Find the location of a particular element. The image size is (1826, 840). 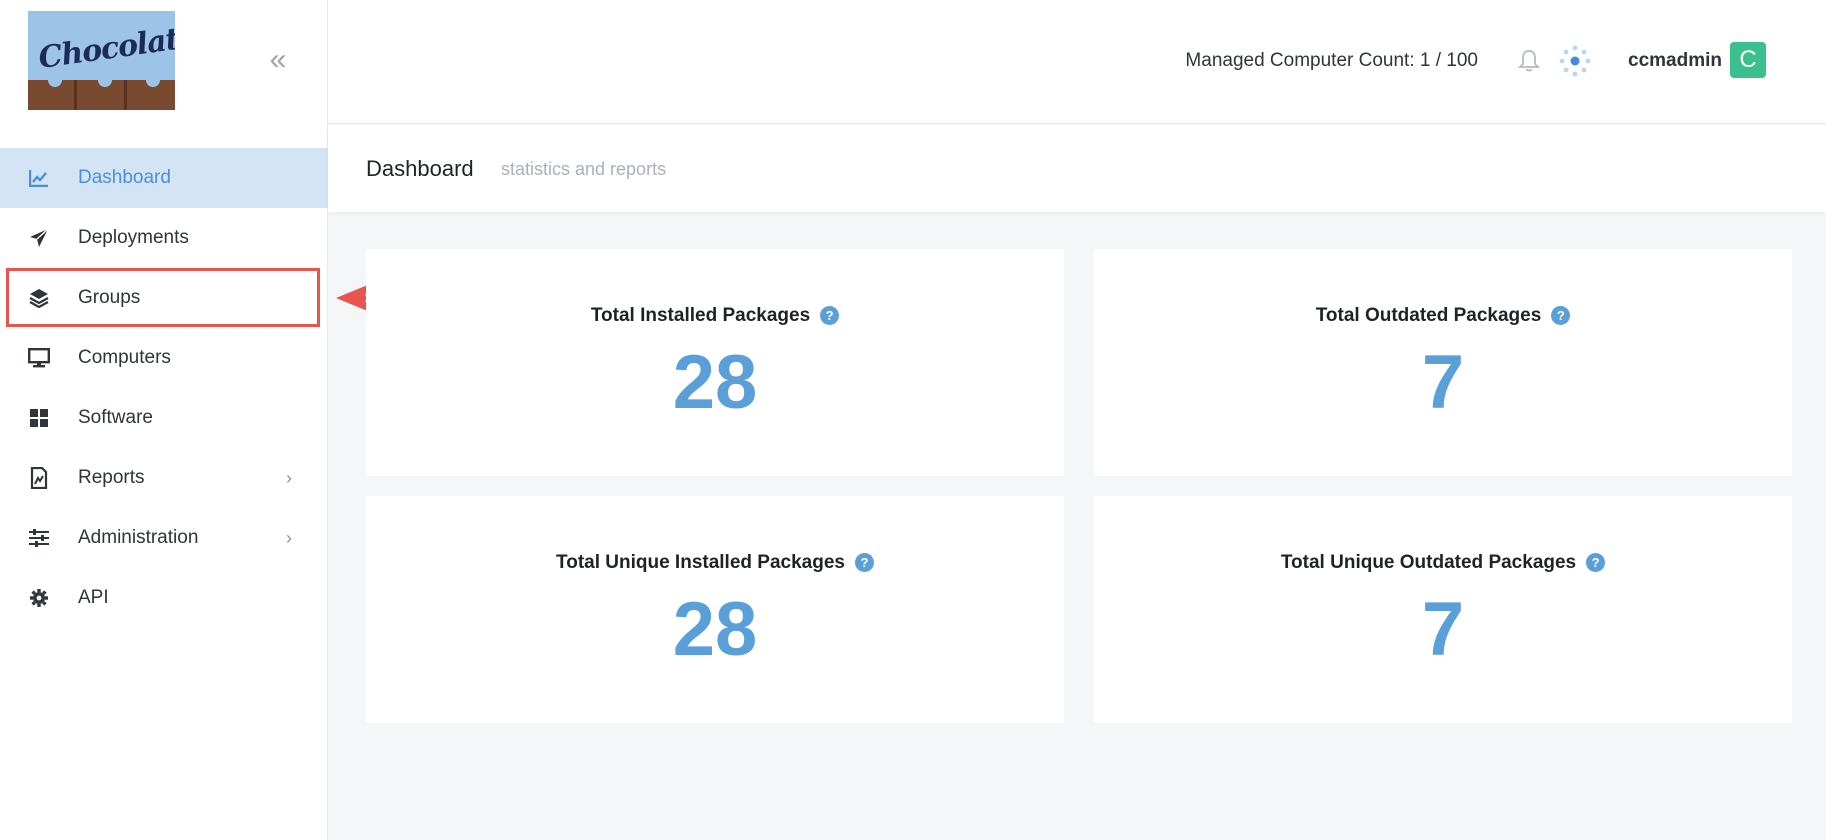

grid-icon is located at coordinates (39, 418).